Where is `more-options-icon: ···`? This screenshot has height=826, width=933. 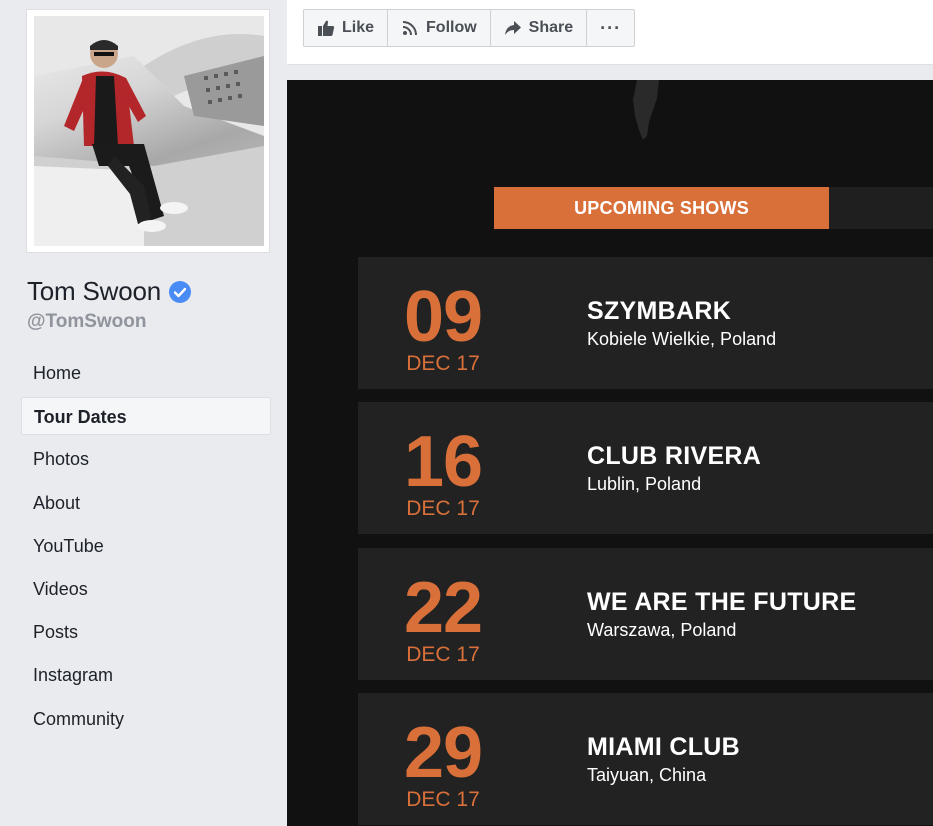 more-options-icon: ··· is located at coordinates (611, 27).